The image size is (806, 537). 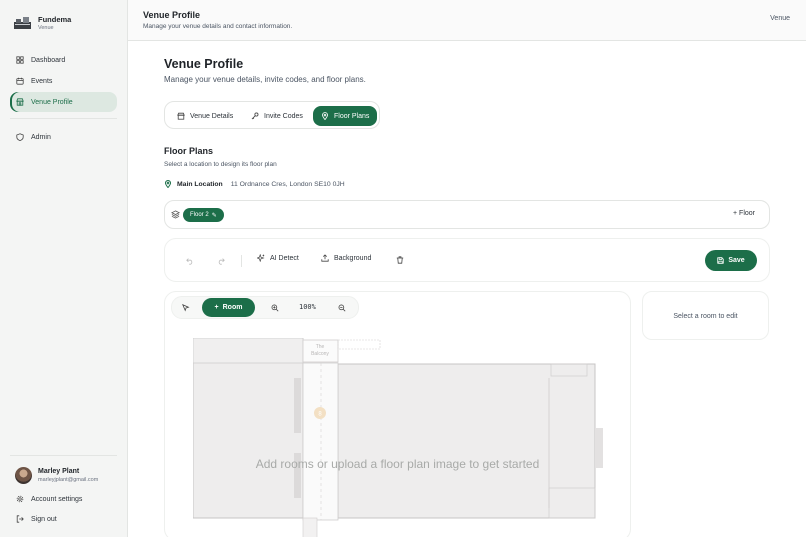 What do you see at coordinates (56, 475) in the screenshot?
I see `user-profile: Marley Plant marleyjplant@gmail.com` at bounding box center [56, 475].